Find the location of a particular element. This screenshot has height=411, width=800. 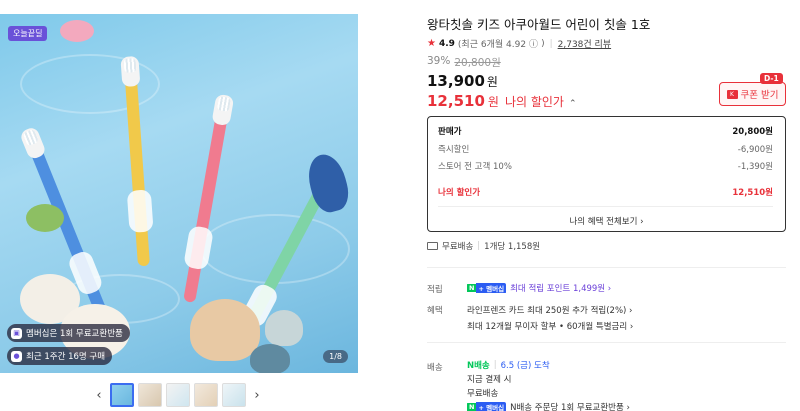

installment-text: 최대 12개월 무이자 할부 • 60개월 특별금리 › is located at coordinates (550, 327).